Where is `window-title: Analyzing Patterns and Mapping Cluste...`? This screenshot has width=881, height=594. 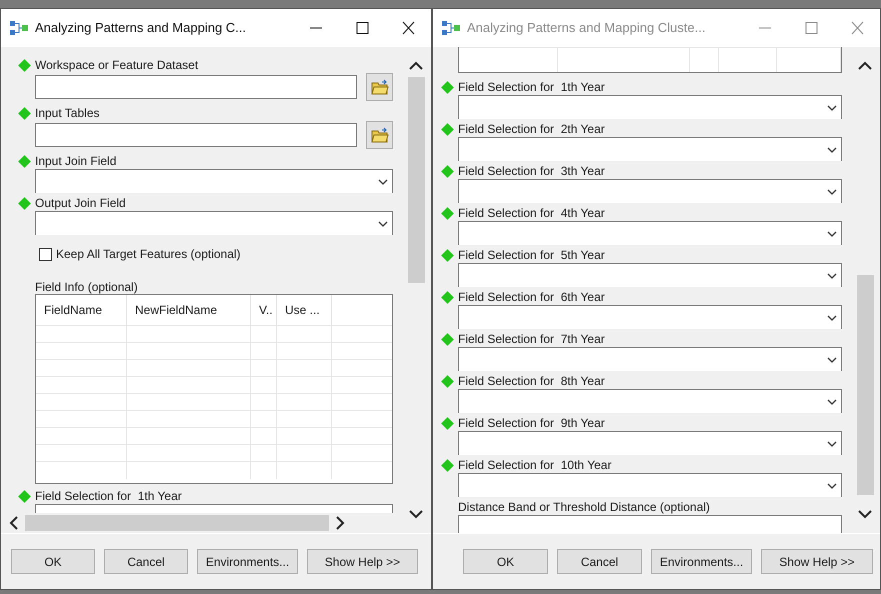 window-title: Analyzing Patterns and Mapping Cluste... is located at coordinates (586, 28).